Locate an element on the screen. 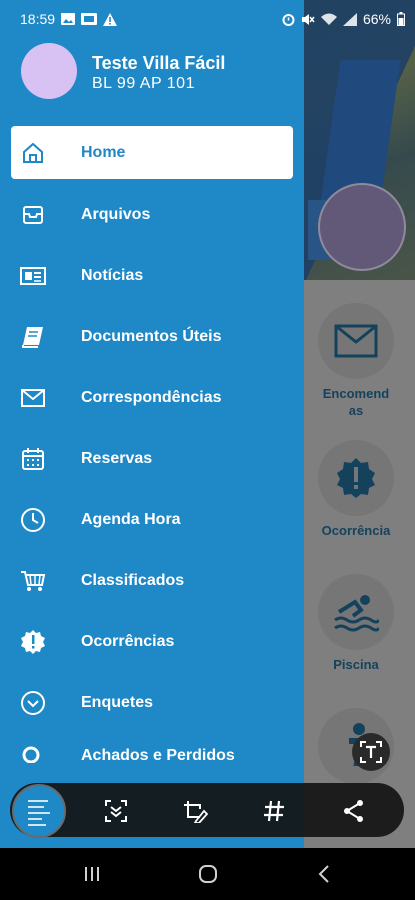  menu-item-enquetes: Enquetes is located at coordinates (152, 702).